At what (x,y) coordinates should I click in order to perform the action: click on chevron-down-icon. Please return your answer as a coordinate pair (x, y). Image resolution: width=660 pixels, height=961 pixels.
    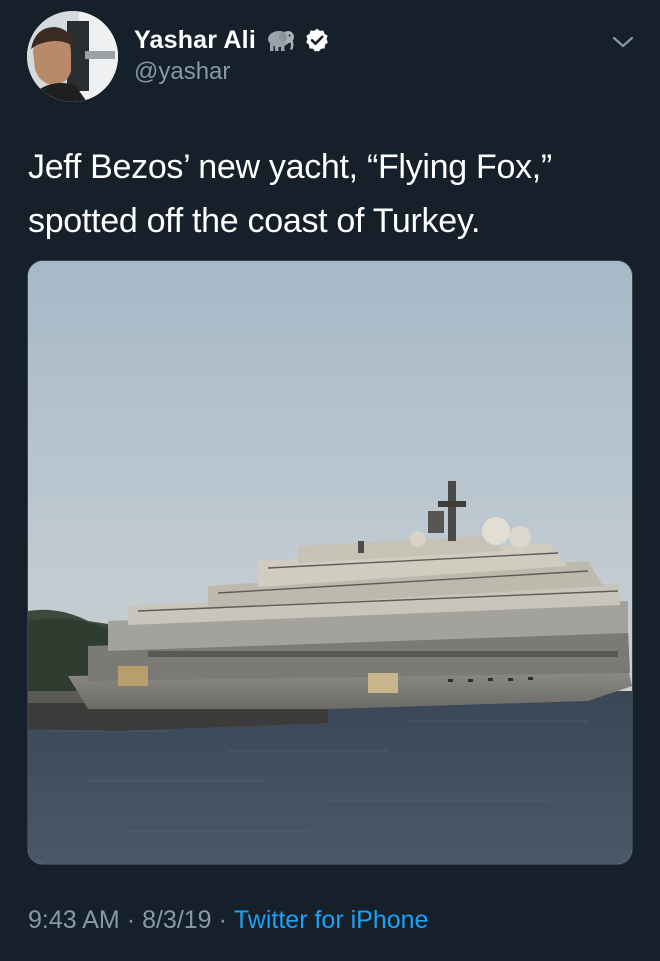
    Looking at the image, I should click on (623, 42).